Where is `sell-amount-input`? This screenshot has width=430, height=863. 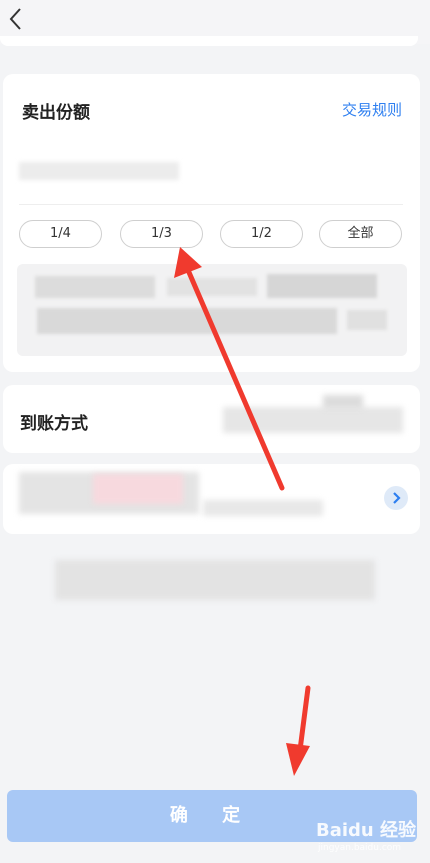 sell-amount-input is located at coordinates (211, 173).